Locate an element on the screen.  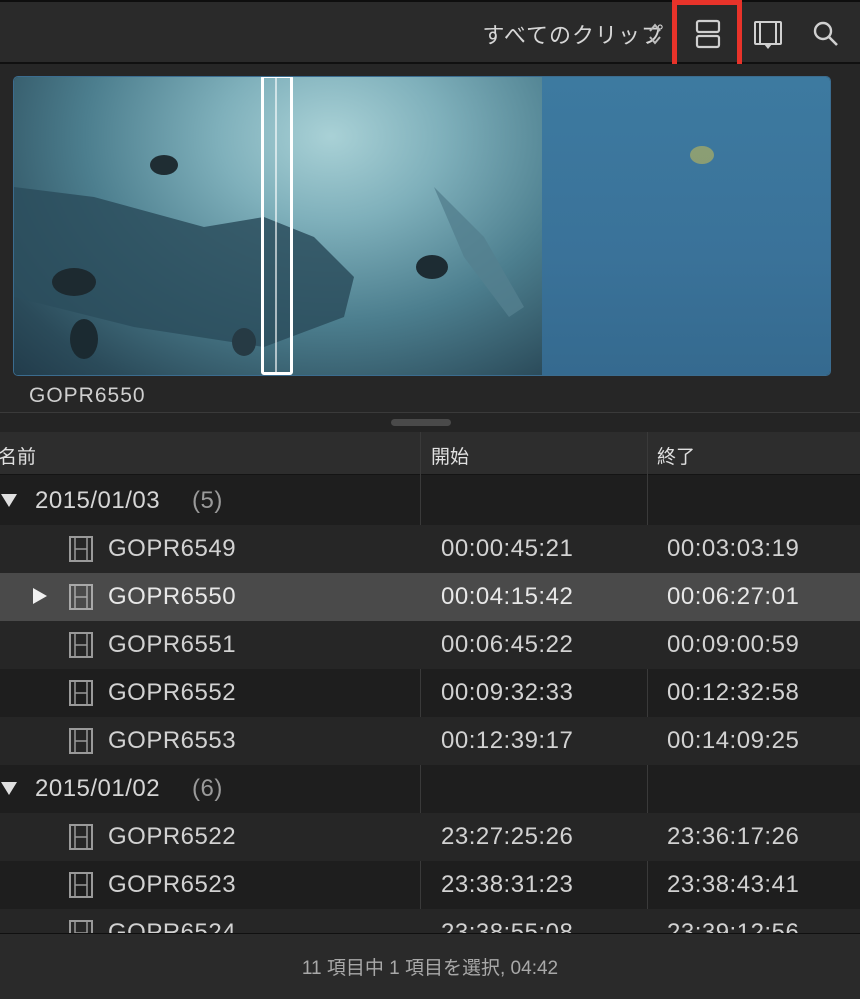
column-header-start: 開始 is located at coordinates (450, 455).